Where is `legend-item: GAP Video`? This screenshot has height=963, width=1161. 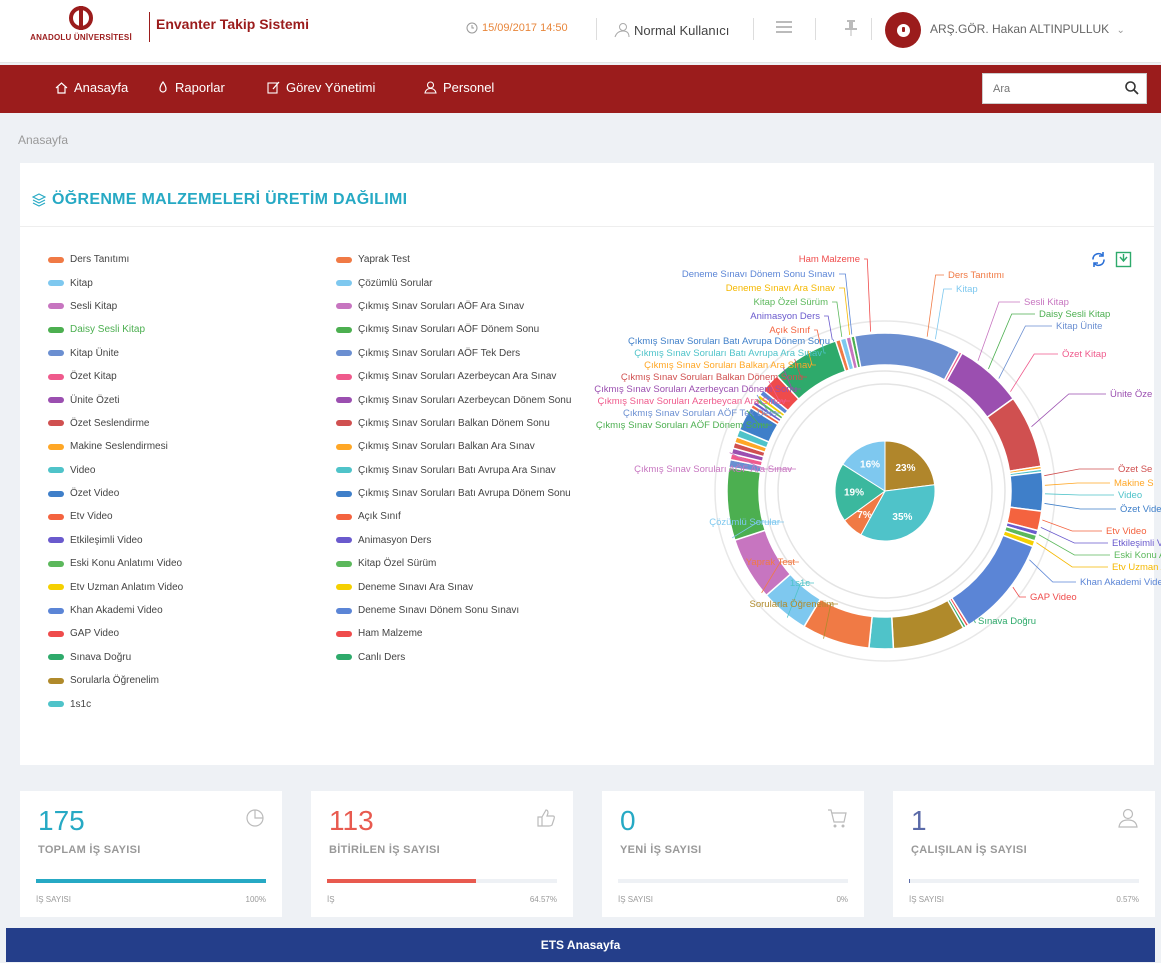 legend-item: GAP Video is located at coordinates (115, 633).